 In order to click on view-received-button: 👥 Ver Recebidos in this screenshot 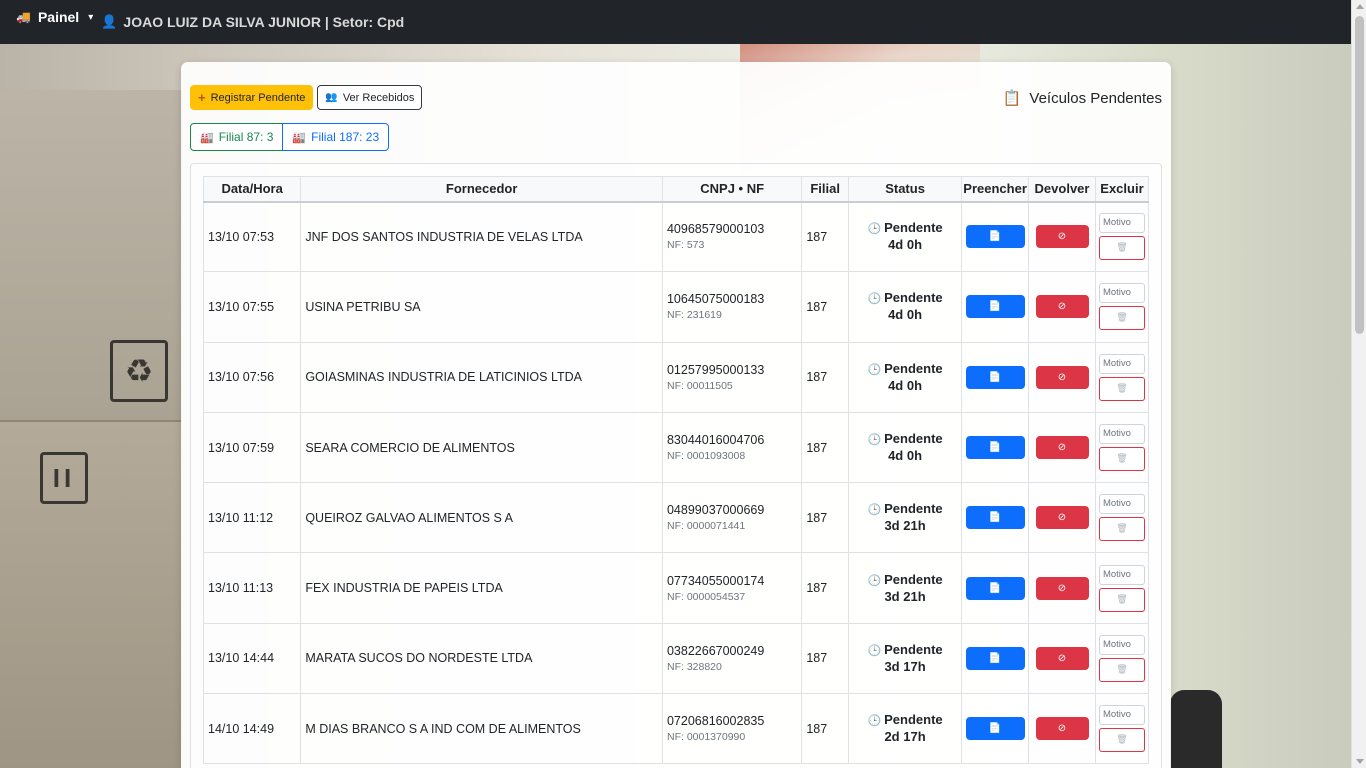, I will do `click(370, 97)`.